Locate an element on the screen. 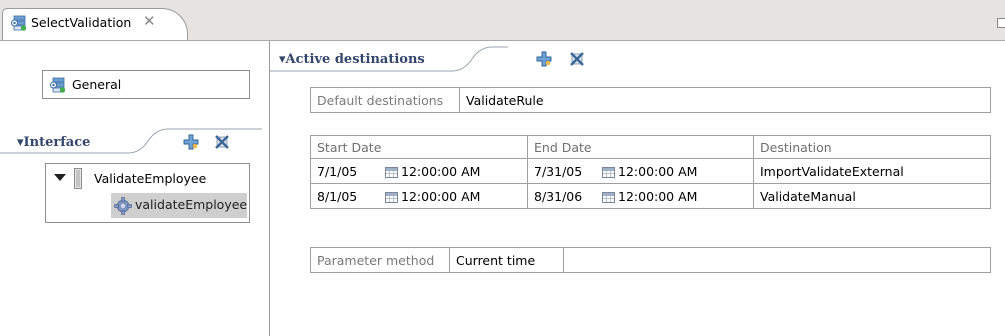 This screenshot has width=1005, height=336. editor-tab-strip: SelectValidation ✕ is located at coordinates (502, 20).